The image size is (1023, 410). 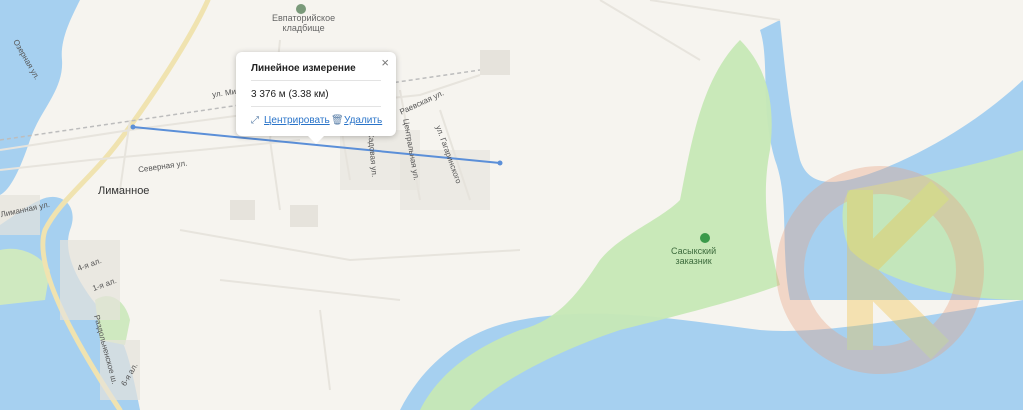 What do you see at coordinates (304, 18) in the screenshot?
I see `cemetery-label-line1: Евпаторийское` at bounding box center [304, 18].